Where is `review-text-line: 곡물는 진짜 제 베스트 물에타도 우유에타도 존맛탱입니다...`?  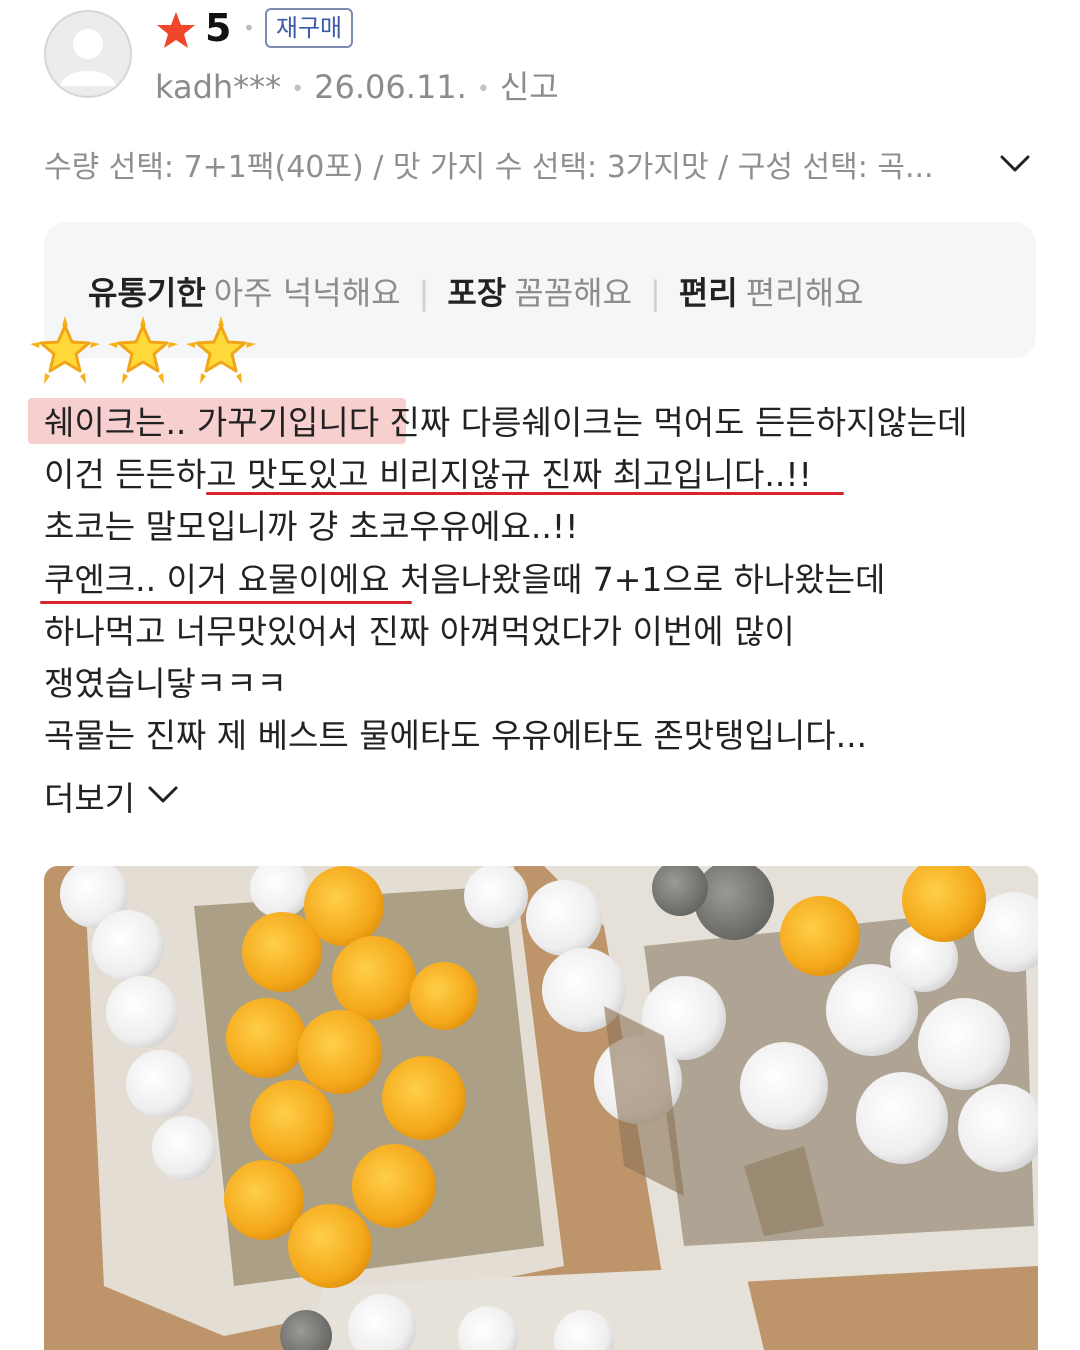 review-text-line: 곡물는 진짜 제 베스트 물에타도 우유에타도 존맛탱입니다... is located at coordinates (456, 735).